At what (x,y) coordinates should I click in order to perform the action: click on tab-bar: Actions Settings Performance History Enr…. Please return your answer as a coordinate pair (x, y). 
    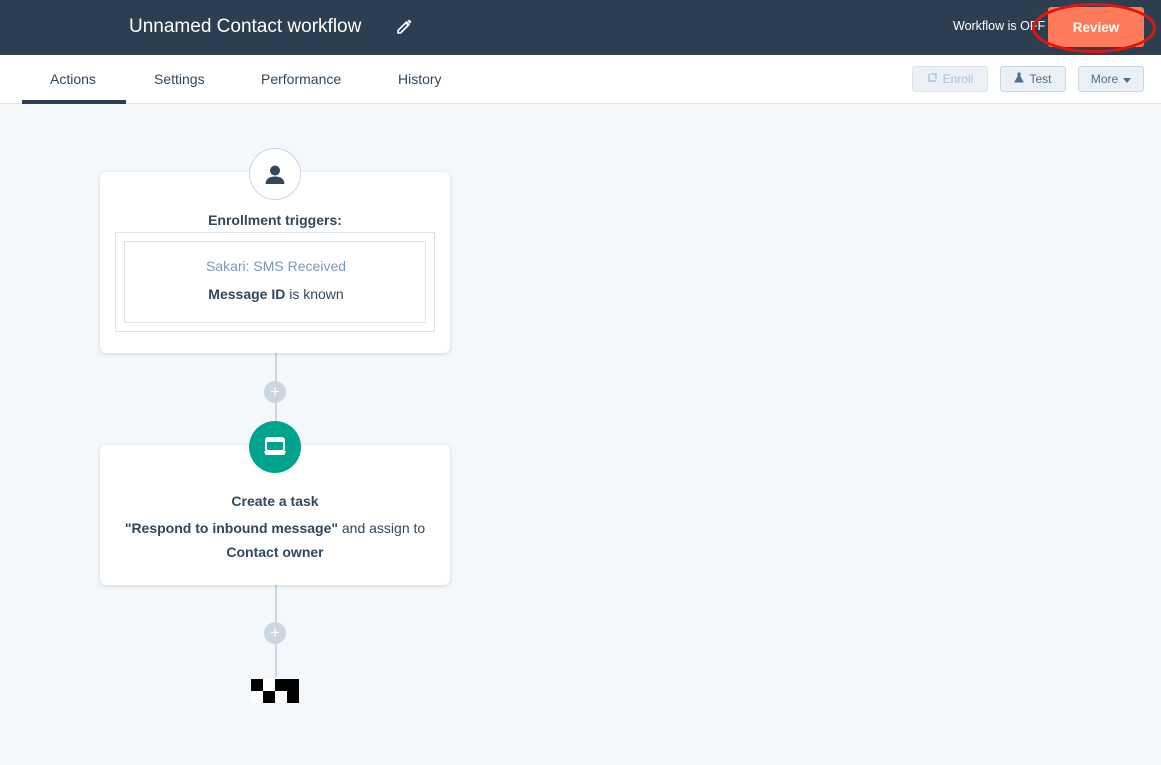
    Looking at the image, I should click on (580, 79).